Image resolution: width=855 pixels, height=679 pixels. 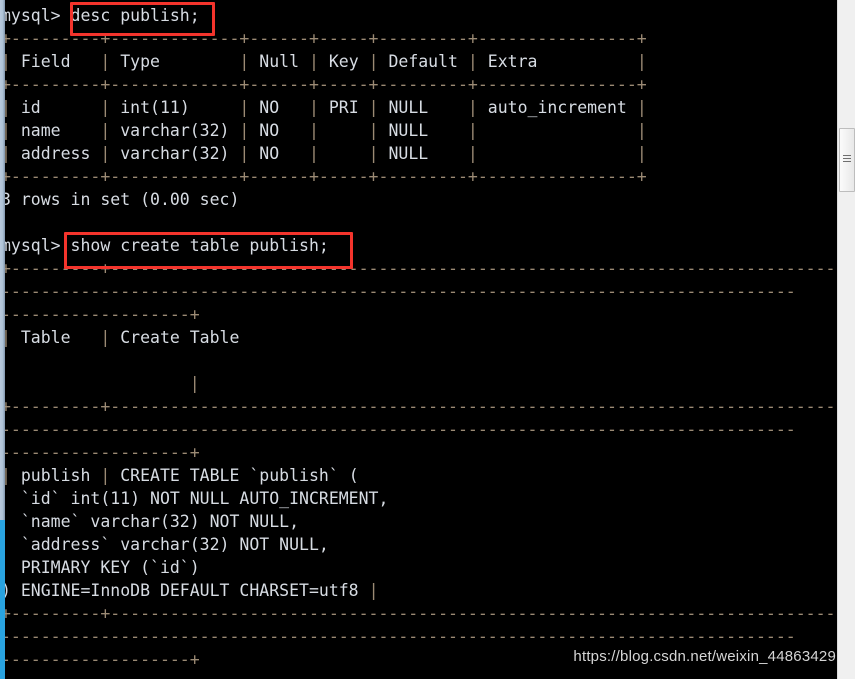 I want to click on scrollbar-thumb, so click(x=847, y=160).